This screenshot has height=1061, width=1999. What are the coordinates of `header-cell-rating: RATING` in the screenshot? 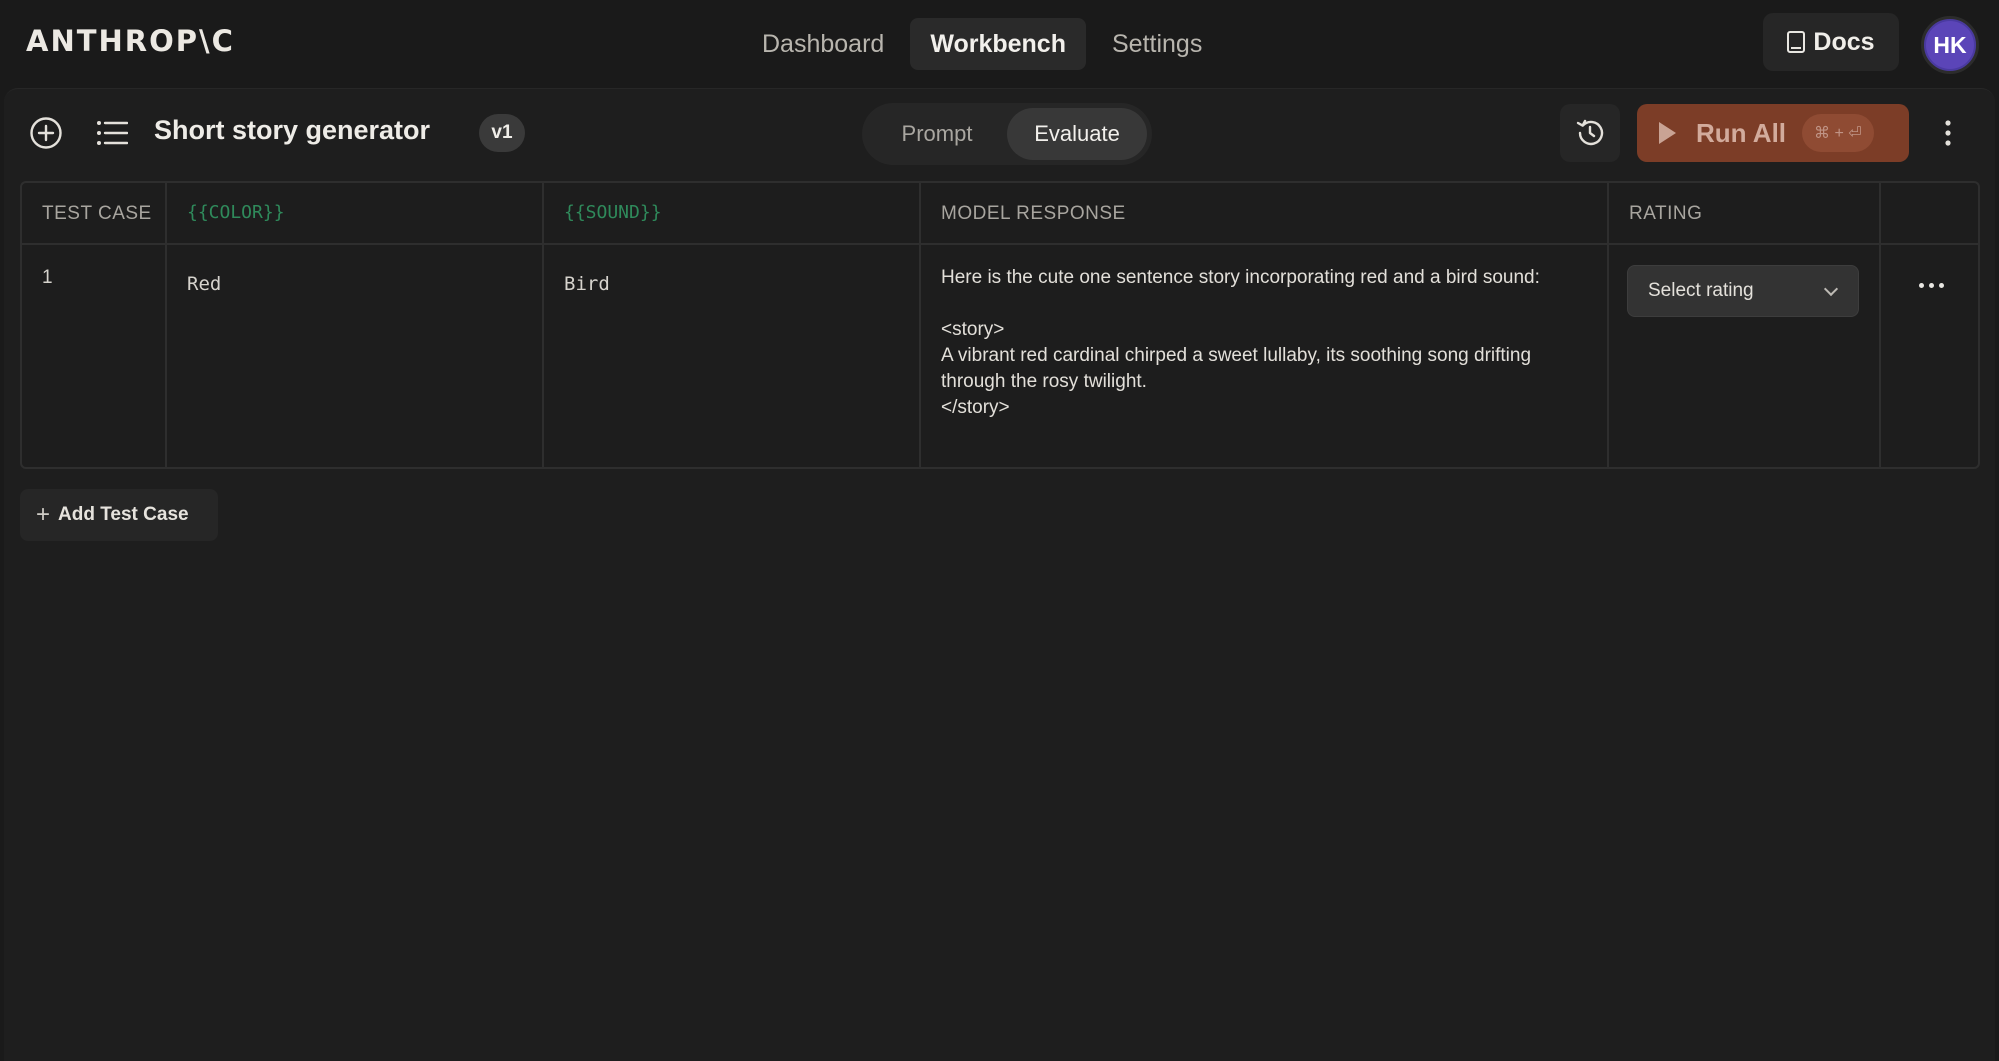 It's located at (1745, 213).